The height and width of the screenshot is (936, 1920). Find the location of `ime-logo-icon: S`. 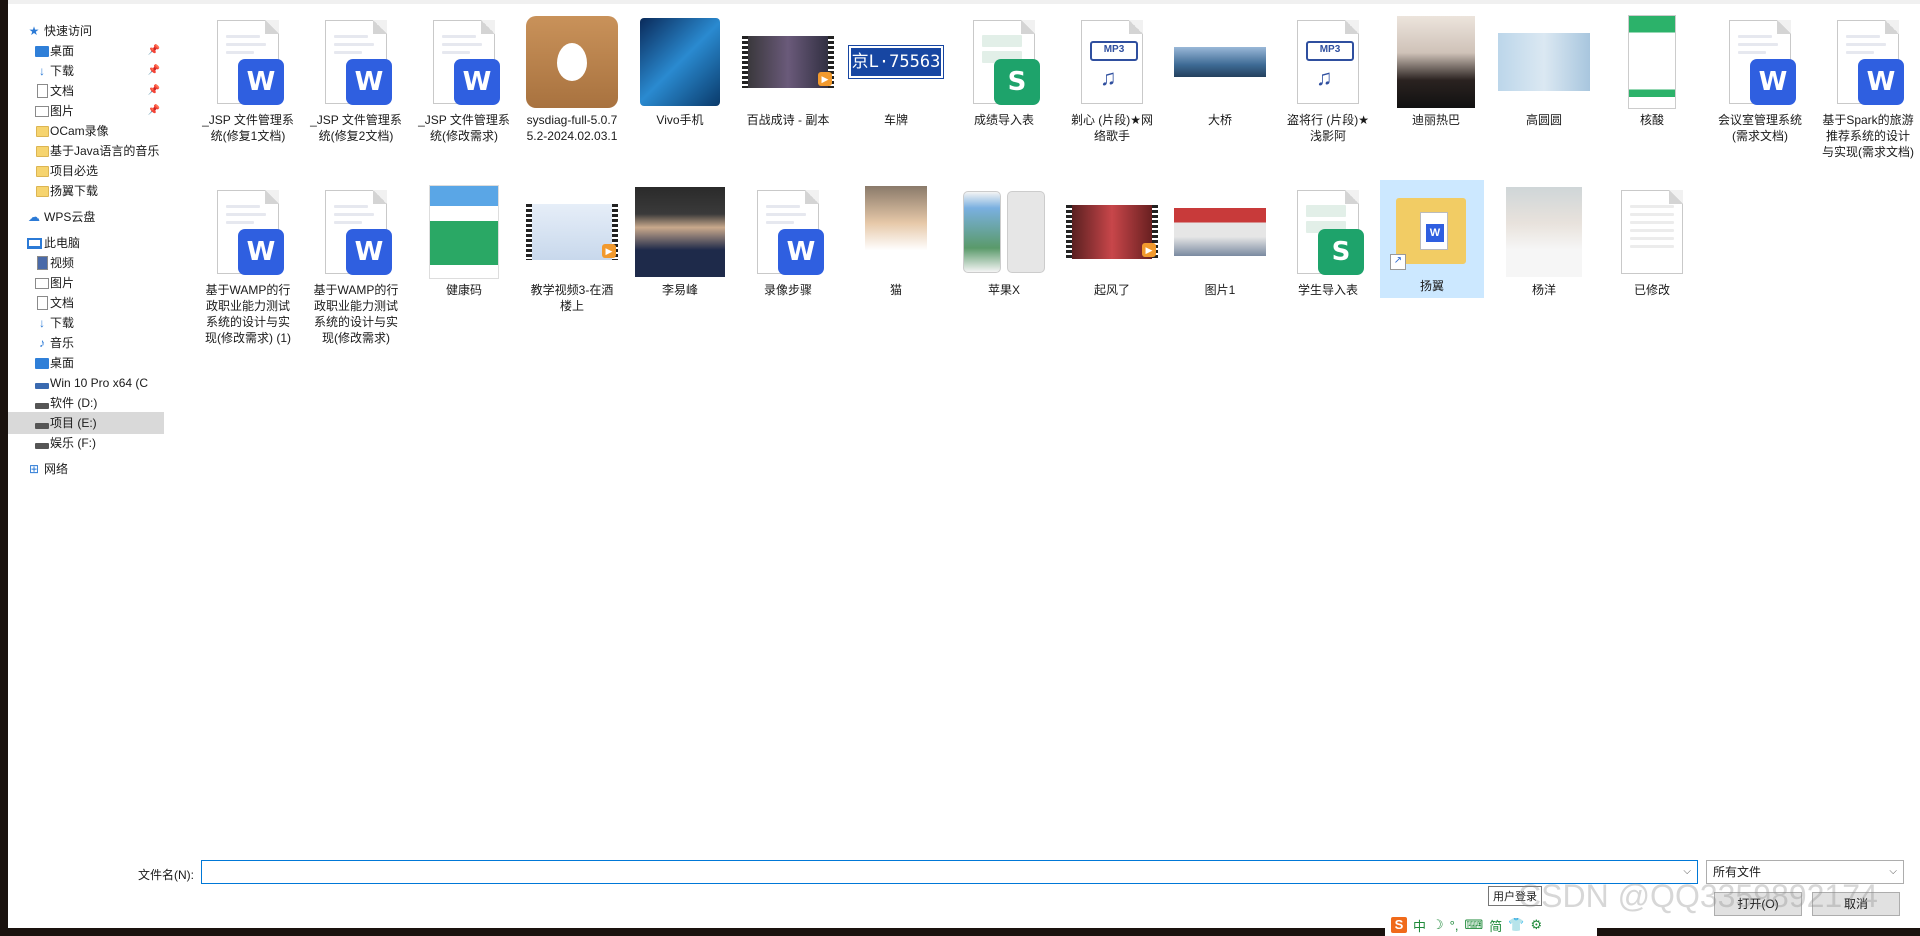

ime-logo-icon: S is located at coordinates (1399, 925).